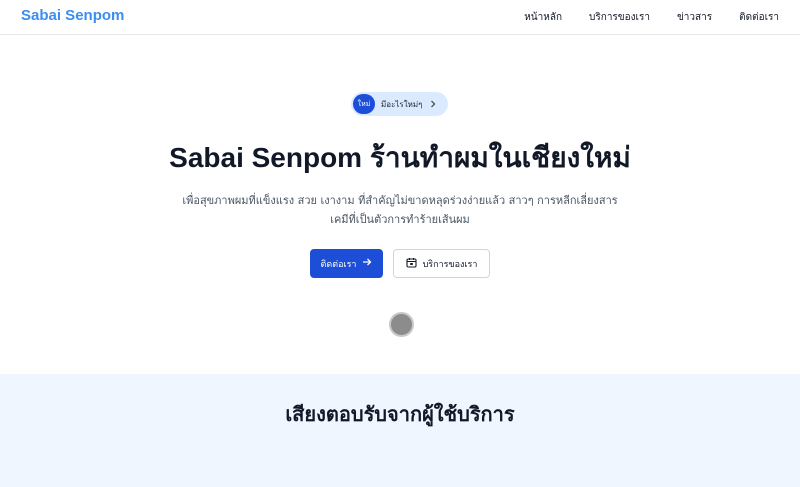 The height and width of the screenshot is (487, 800). What do you see at coordinates (433, 104) in the screenshot?
I see `chevron-right-icon` at bounding box center [433, 104].